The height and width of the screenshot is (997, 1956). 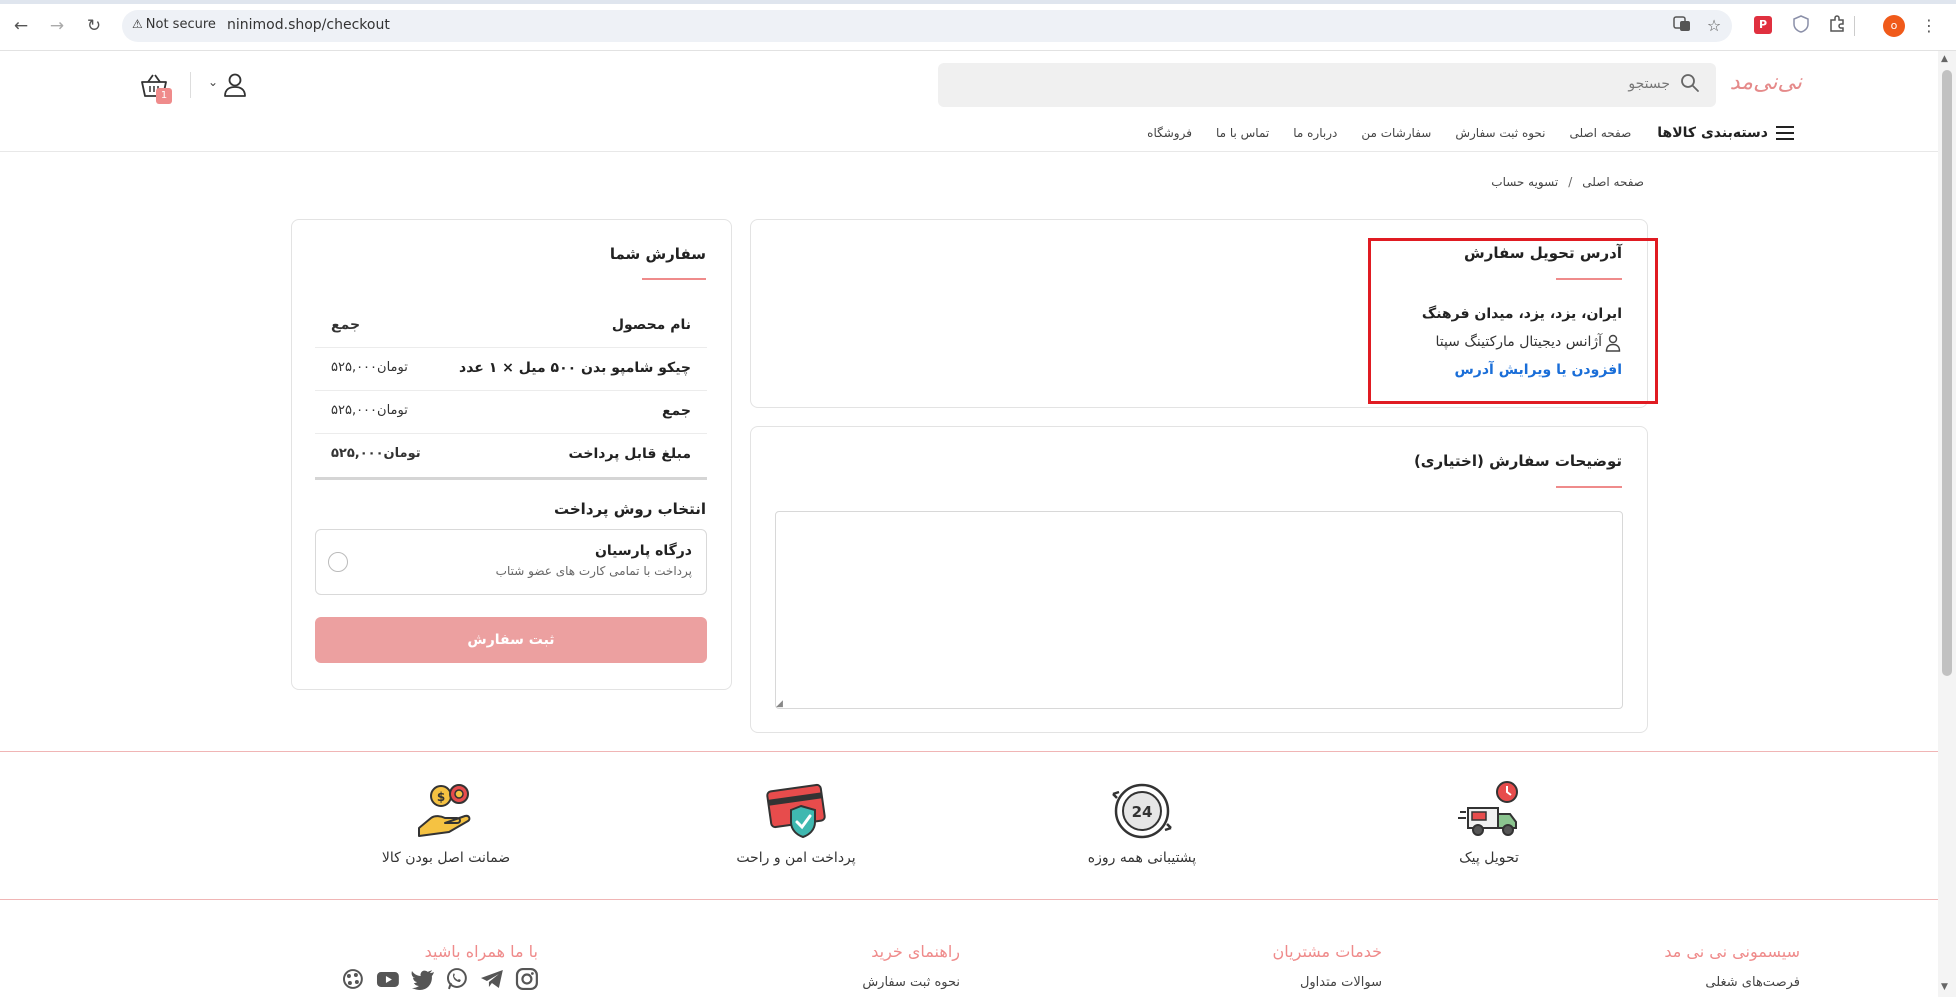 I want to click on feature-delivery: تحویل پیک, so click(x=1489, y=822).